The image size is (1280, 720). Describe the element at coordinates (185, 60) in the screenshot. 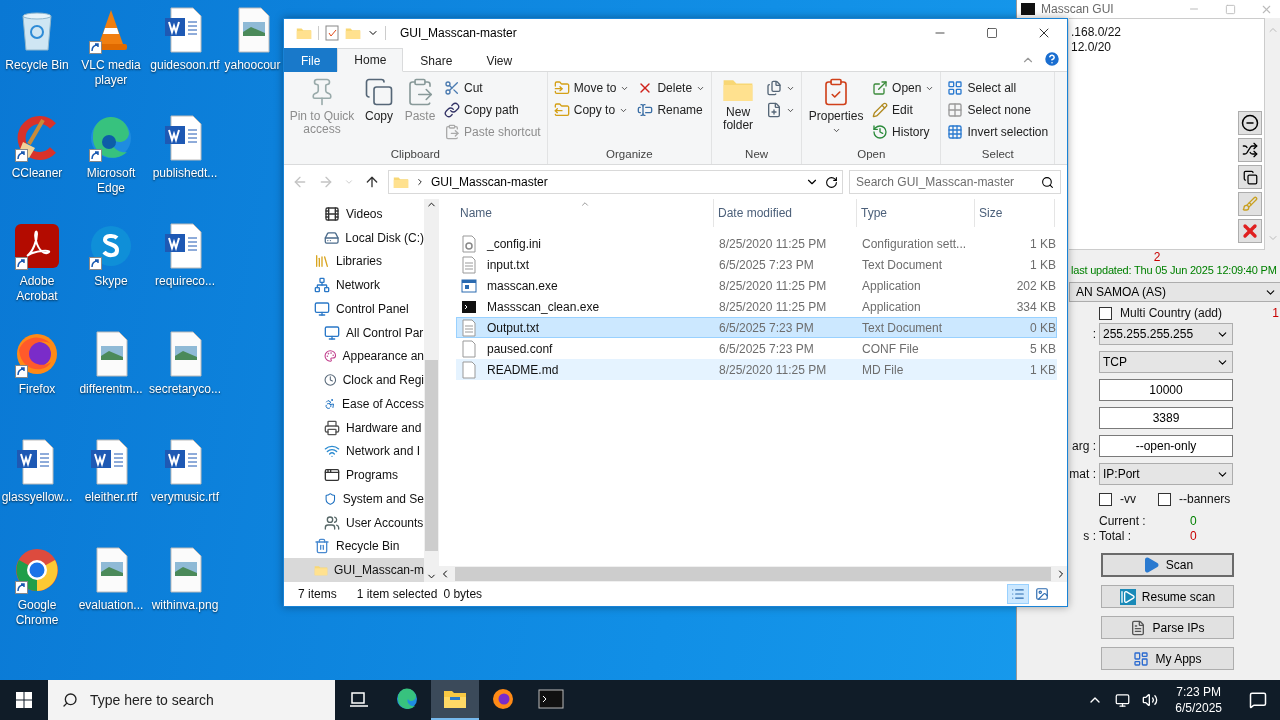

I see `desktop-shortcut: guidesoon.rtf` at that location.